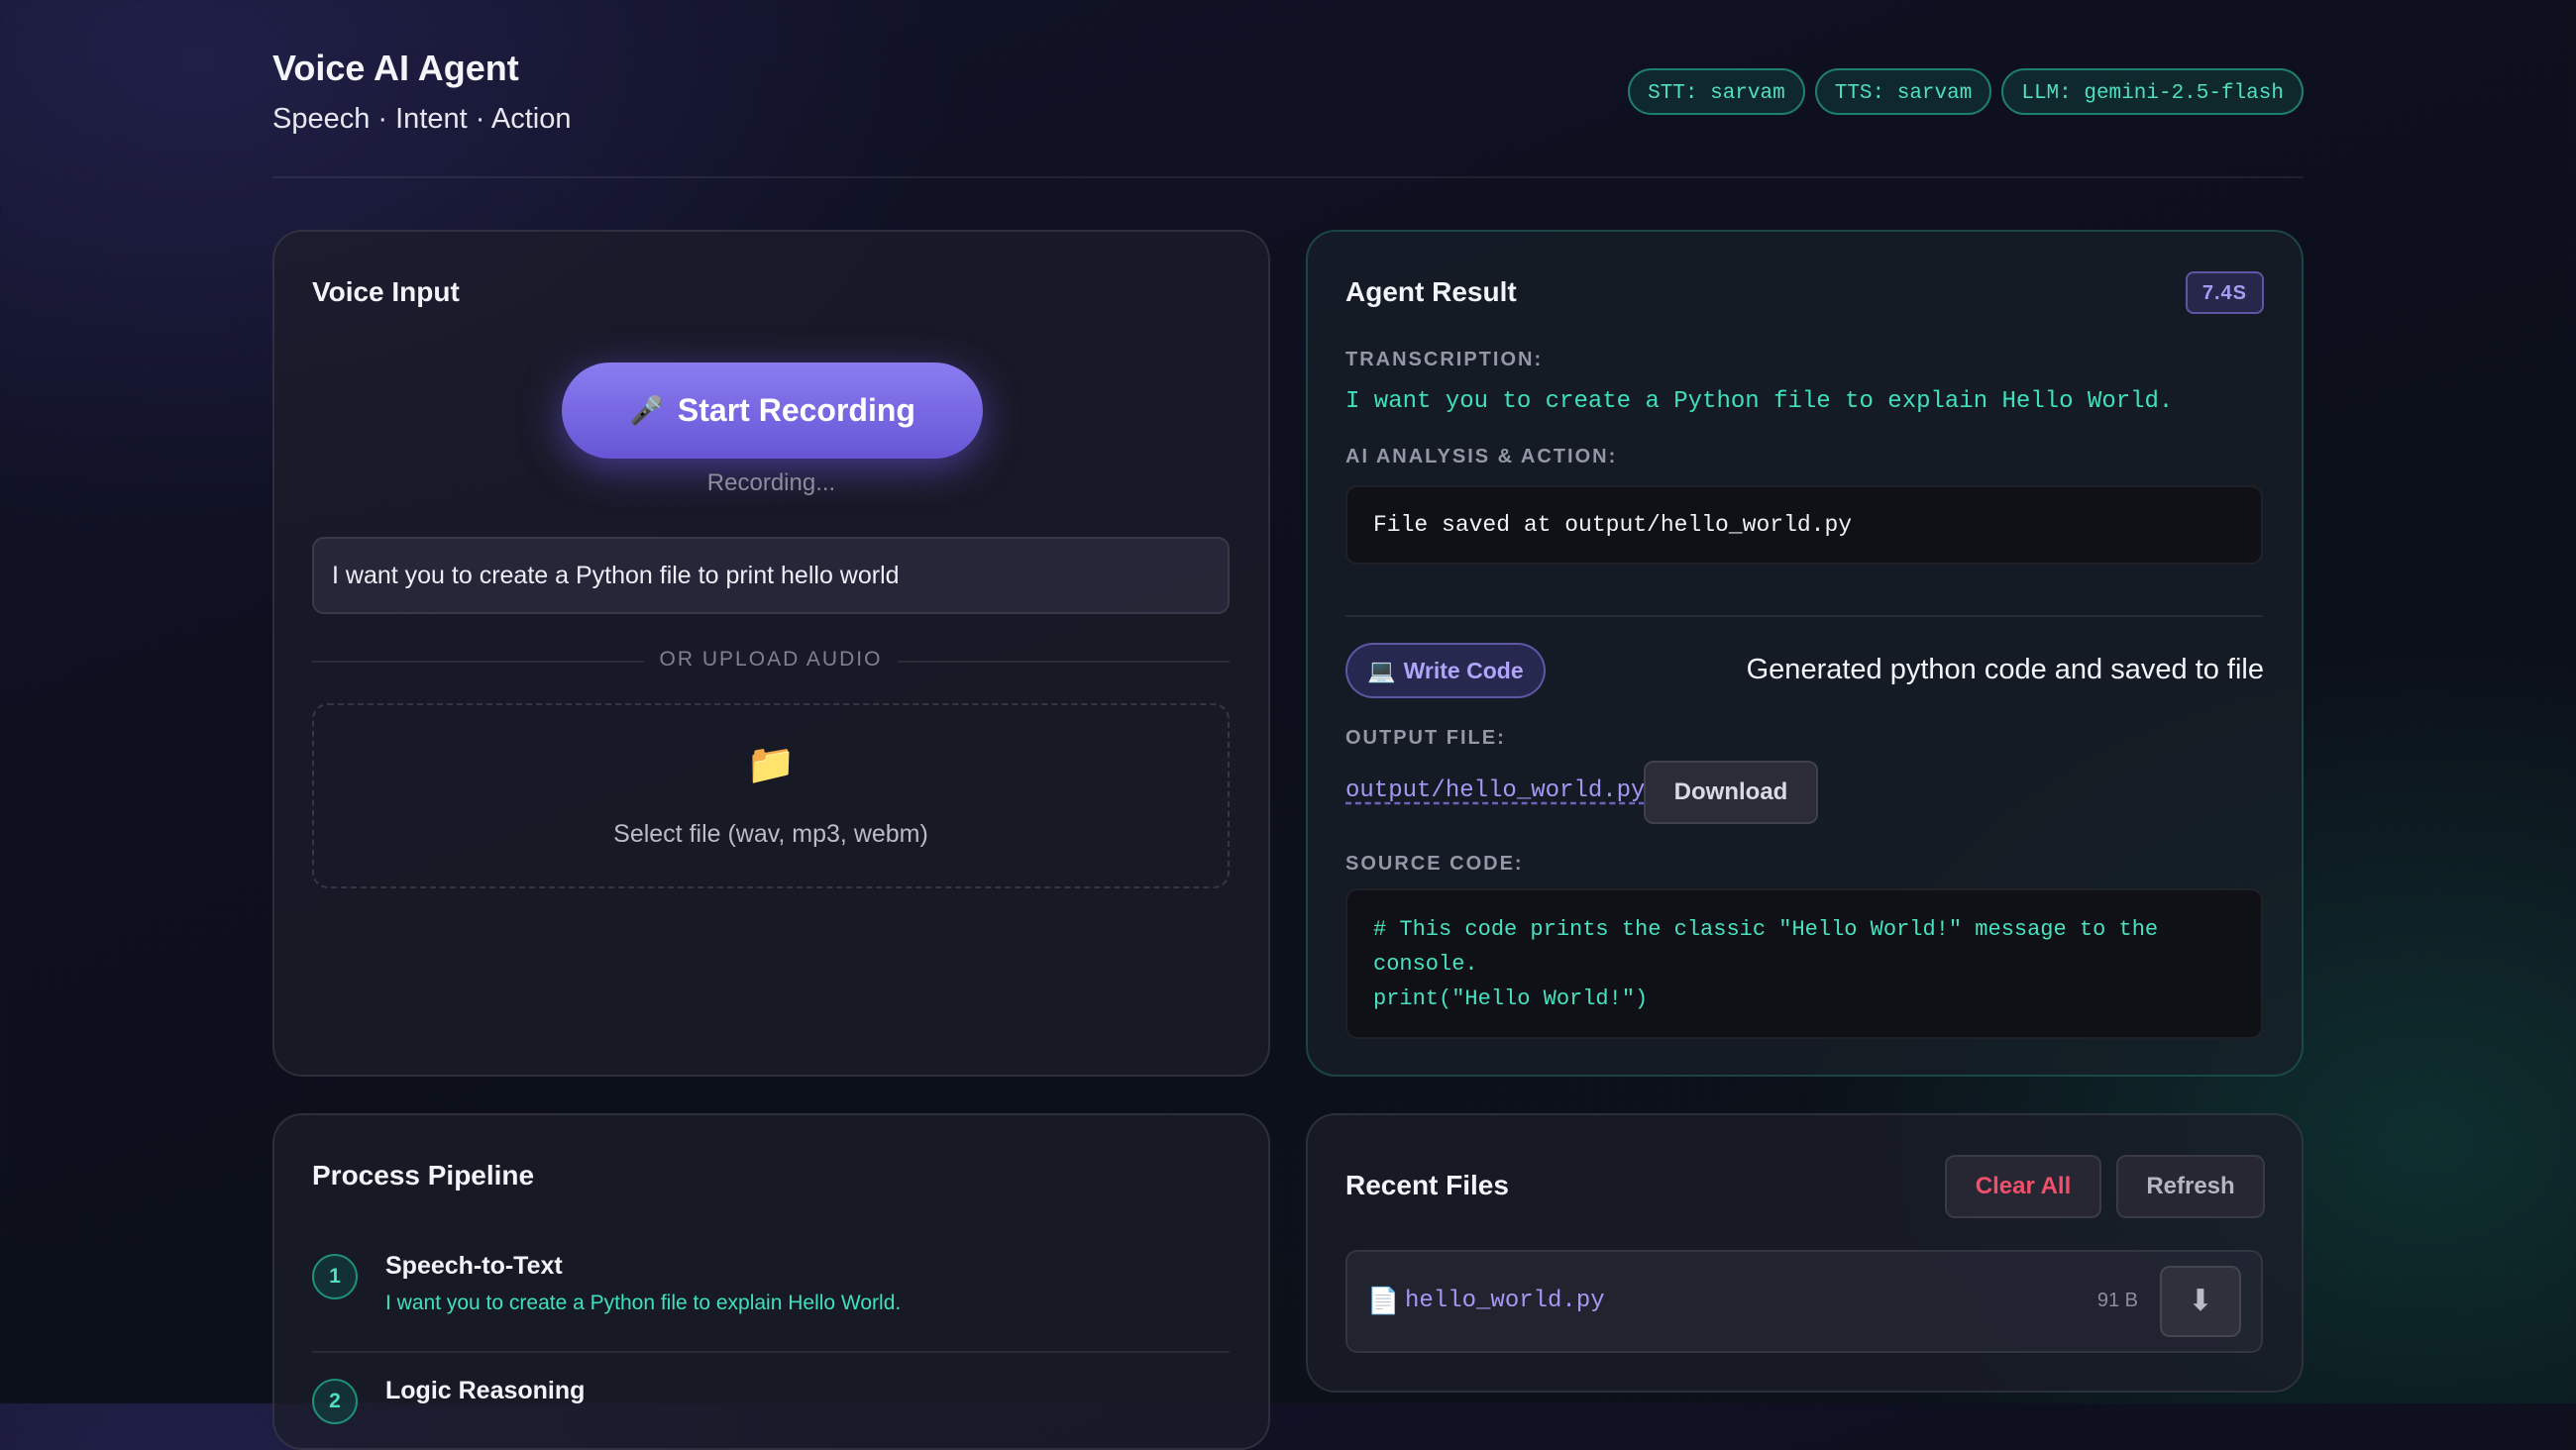 This screenshot has width=2576, height=1450. What do you see at coordinates (771, 765) in the screenshot?
I see `folder-icon: 📁` at bounding box center [771, 765].